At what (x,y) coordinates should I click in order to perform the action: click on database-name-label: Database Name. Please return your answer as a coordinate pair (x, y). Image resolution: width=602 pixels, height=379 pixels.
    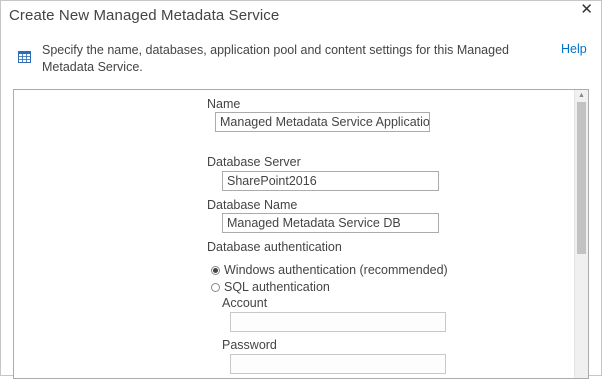
    Looking at the image, I should click on (252, 205).